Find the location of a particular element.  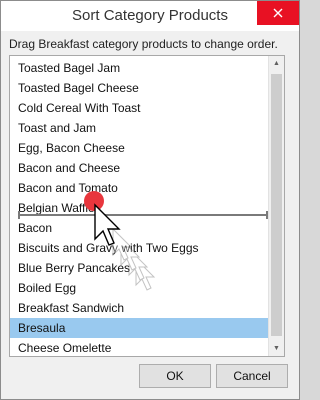

list-item: Cold Cereal With Toast is located at coordinates (140, 108).